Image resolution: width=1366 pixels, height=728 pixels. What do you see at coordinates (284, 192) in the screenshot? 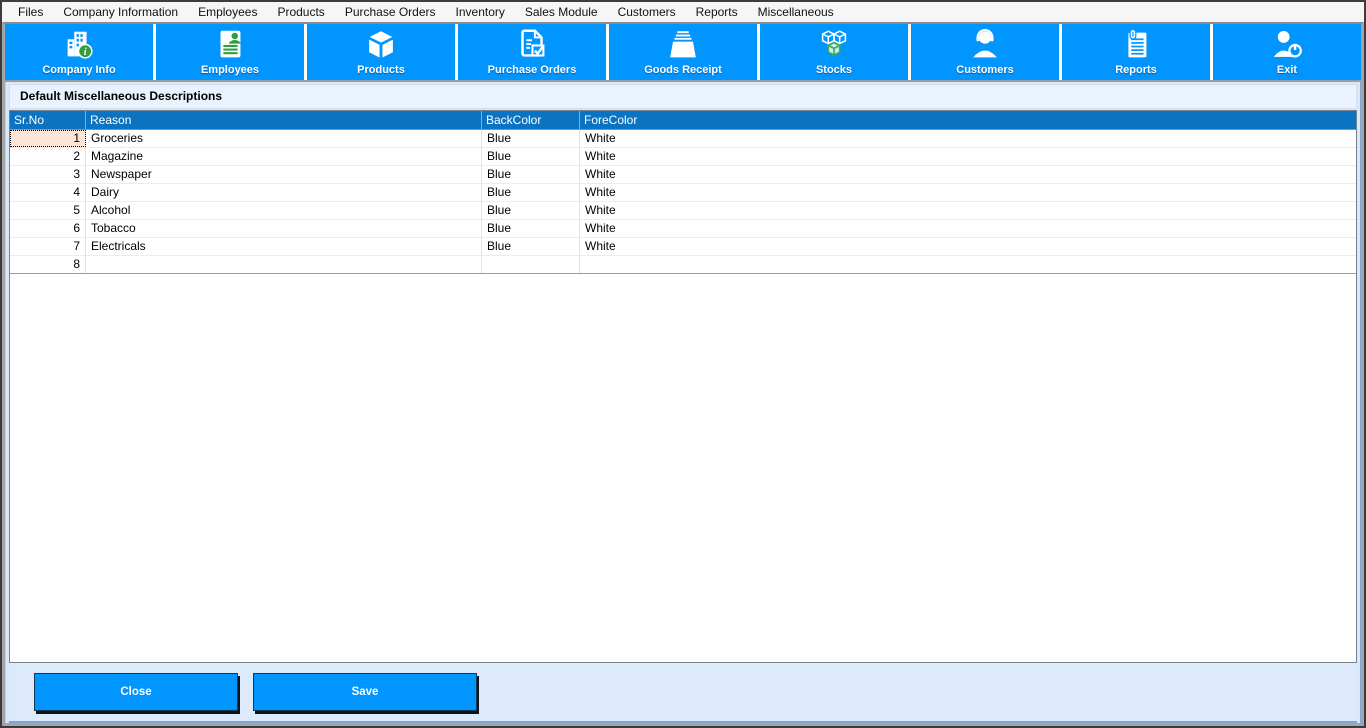
I see `cell-reason: Dairy` at bounding box center [284, 192].